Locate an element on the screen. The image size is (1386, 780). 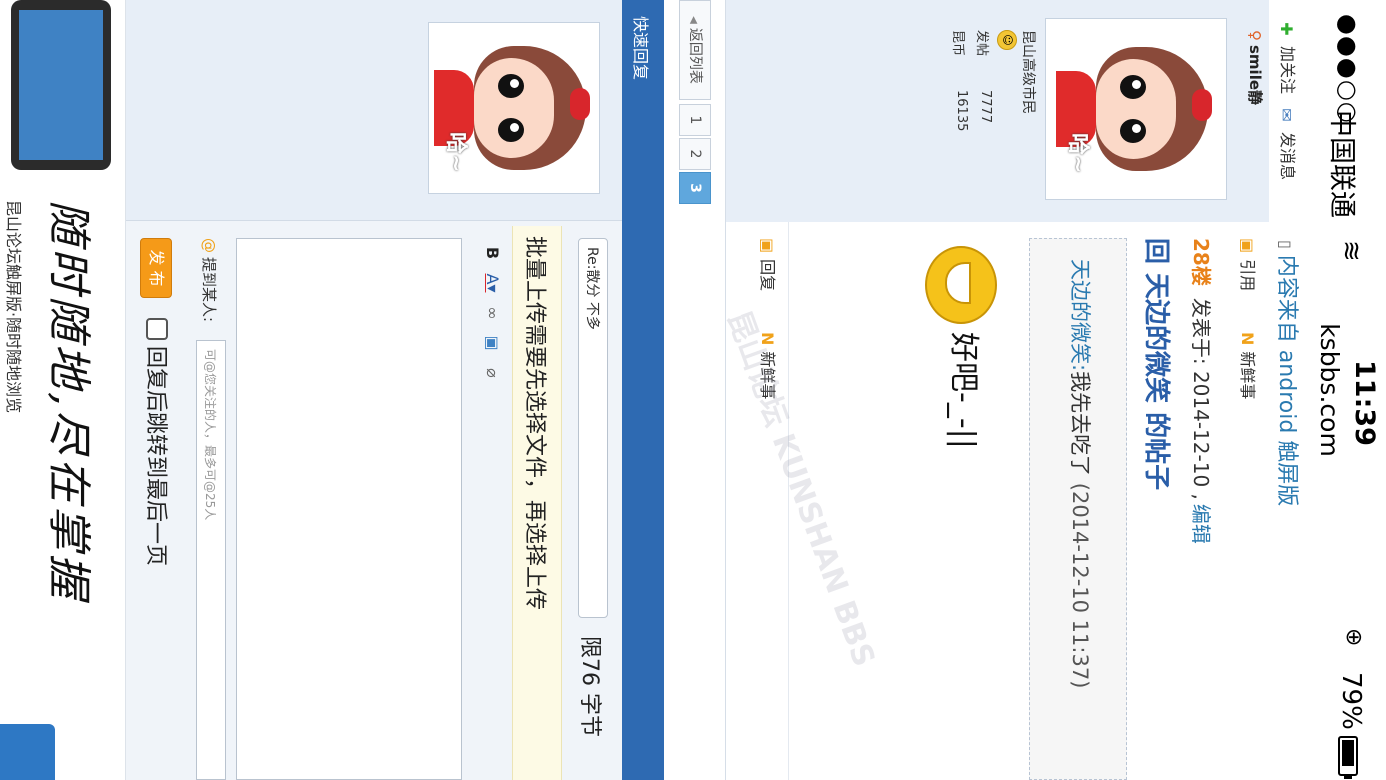
back-to-list-button: ◀返回列表 is located at coordinates (695, 50).